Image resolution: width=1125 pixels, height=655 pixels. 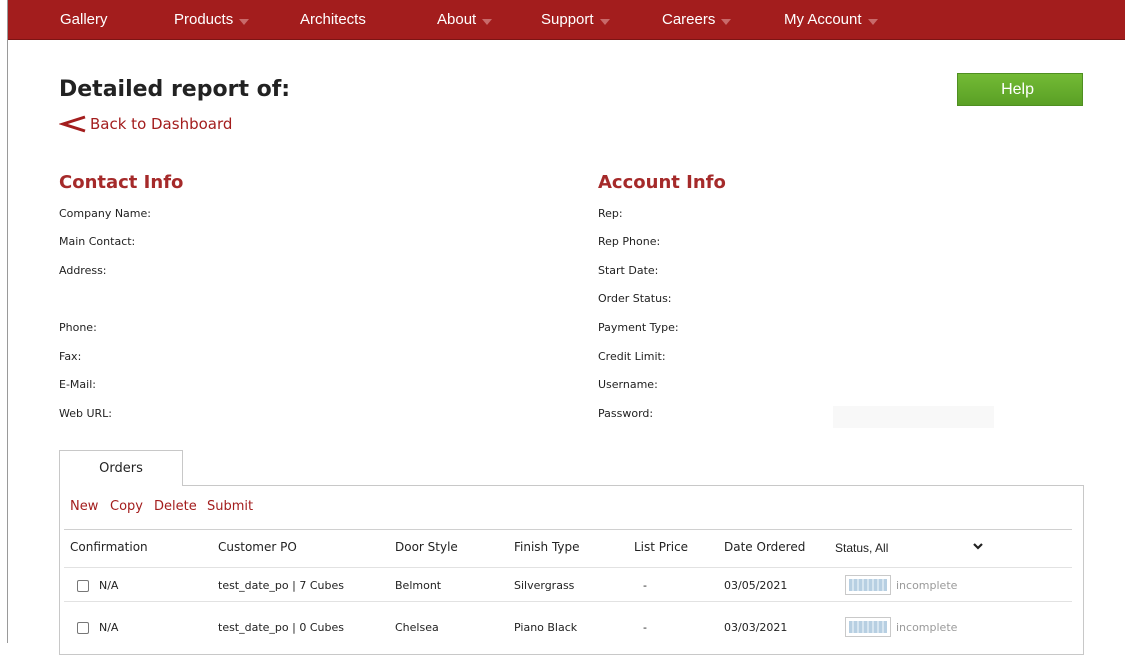 I want to click on column-header-finish-type: Finish Type, so click(x=547, y=547).